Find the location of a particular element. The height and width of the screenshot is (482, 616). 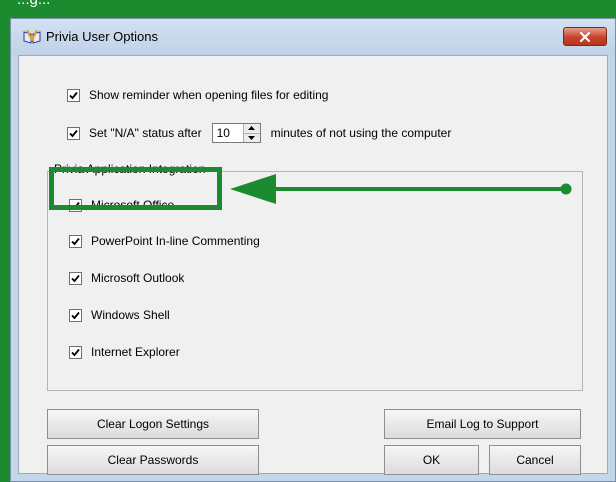

internet-explorer-label: Internet Explorer is located at coordinates (135, 352).